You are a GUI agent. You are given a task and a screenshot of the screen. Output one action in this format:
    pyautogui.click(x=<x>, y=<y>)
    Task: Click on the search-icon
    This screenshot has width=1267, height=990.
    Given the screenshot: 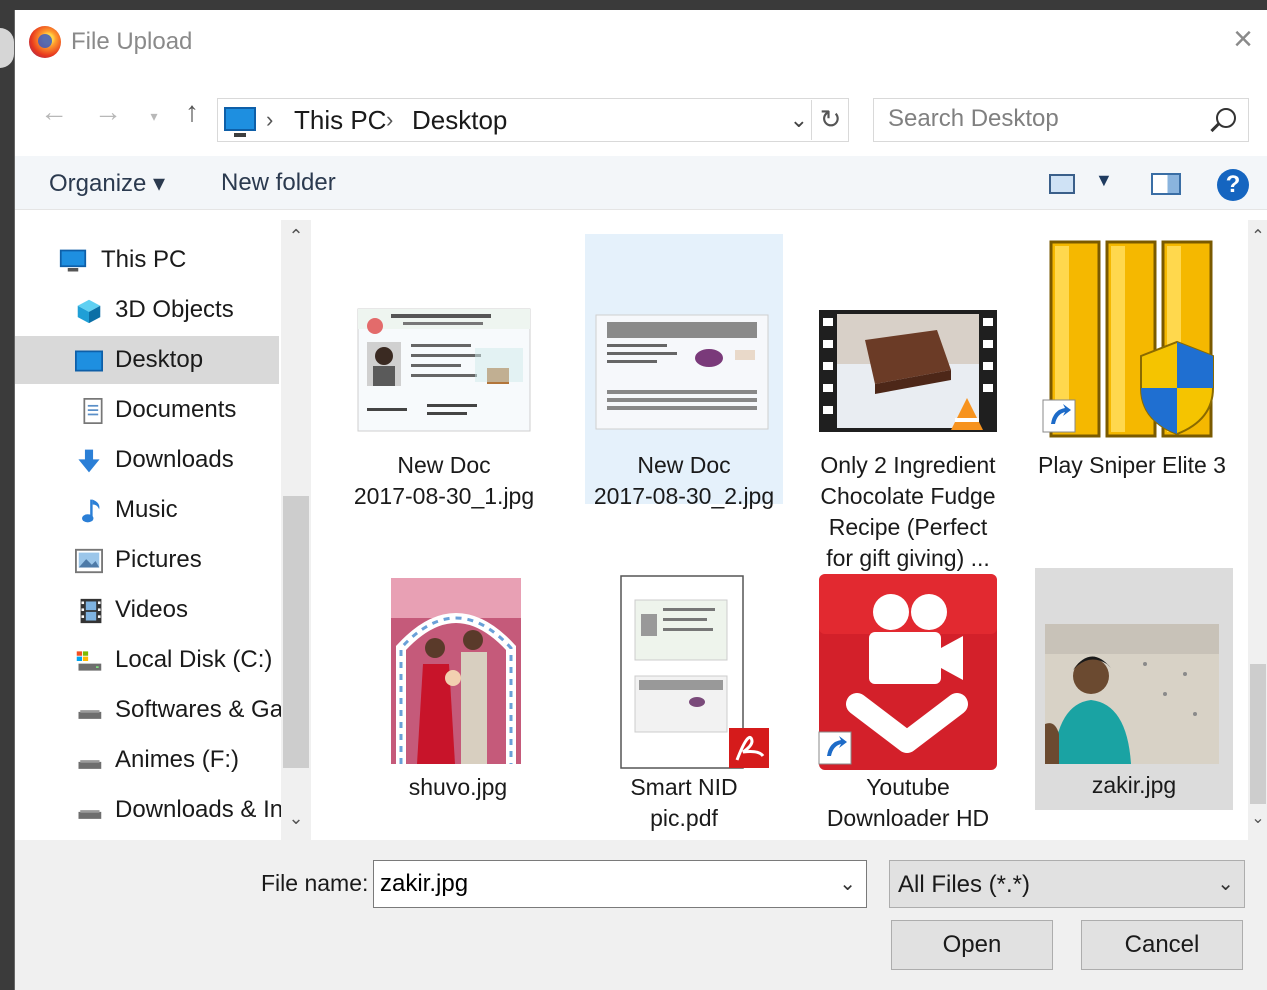 What is the action you would take?
    pyautogui.click(x=1226, y=118)
    